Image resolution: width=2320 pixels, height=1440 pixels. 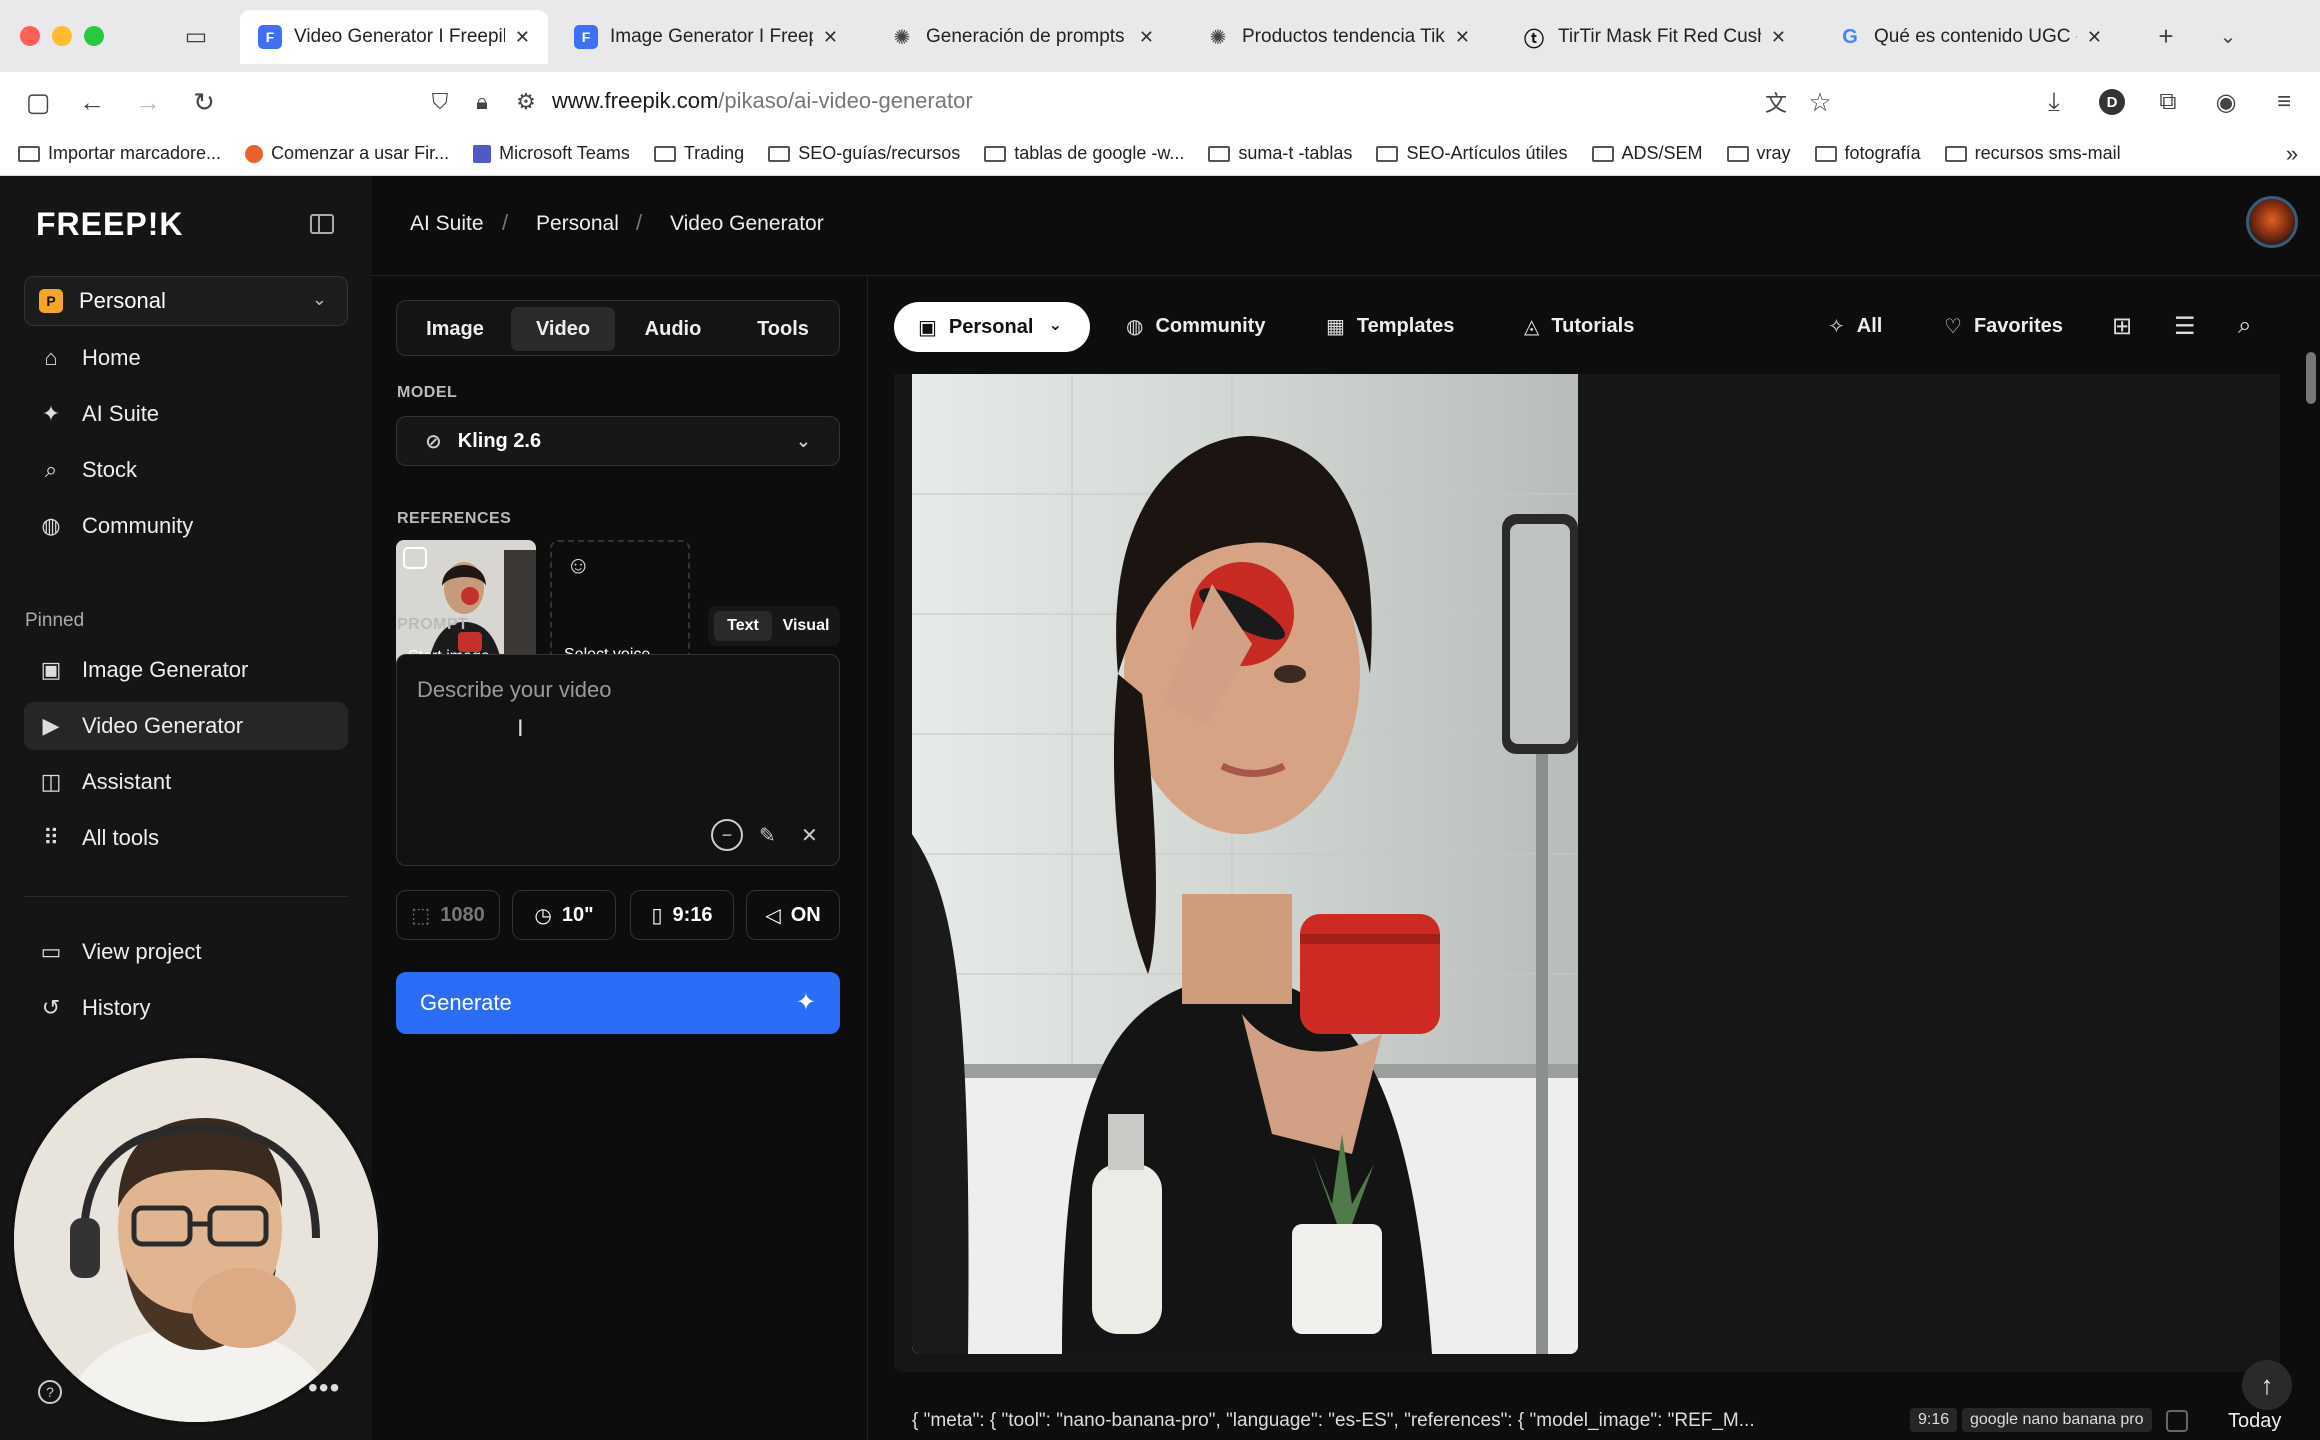 I want to click on personal-filter-button: ▣ Personal ⌄, so click(x=992, y=327).